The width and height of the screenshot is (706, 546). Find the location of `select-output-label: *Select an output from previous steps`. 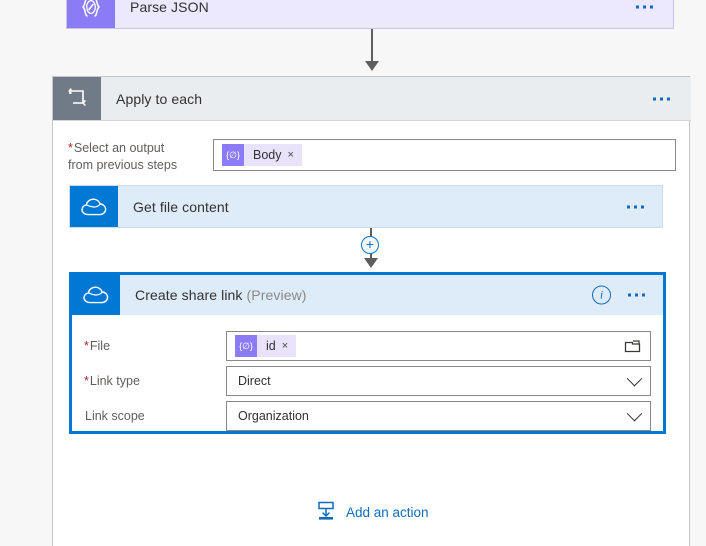

select-output-label: *Select an output from previous steps is located at coordinates (140, 156).